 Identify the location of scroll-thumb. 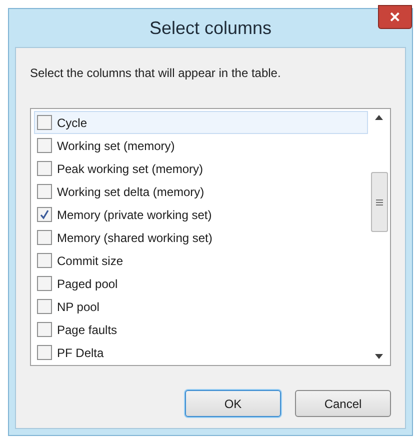
(379, 202).